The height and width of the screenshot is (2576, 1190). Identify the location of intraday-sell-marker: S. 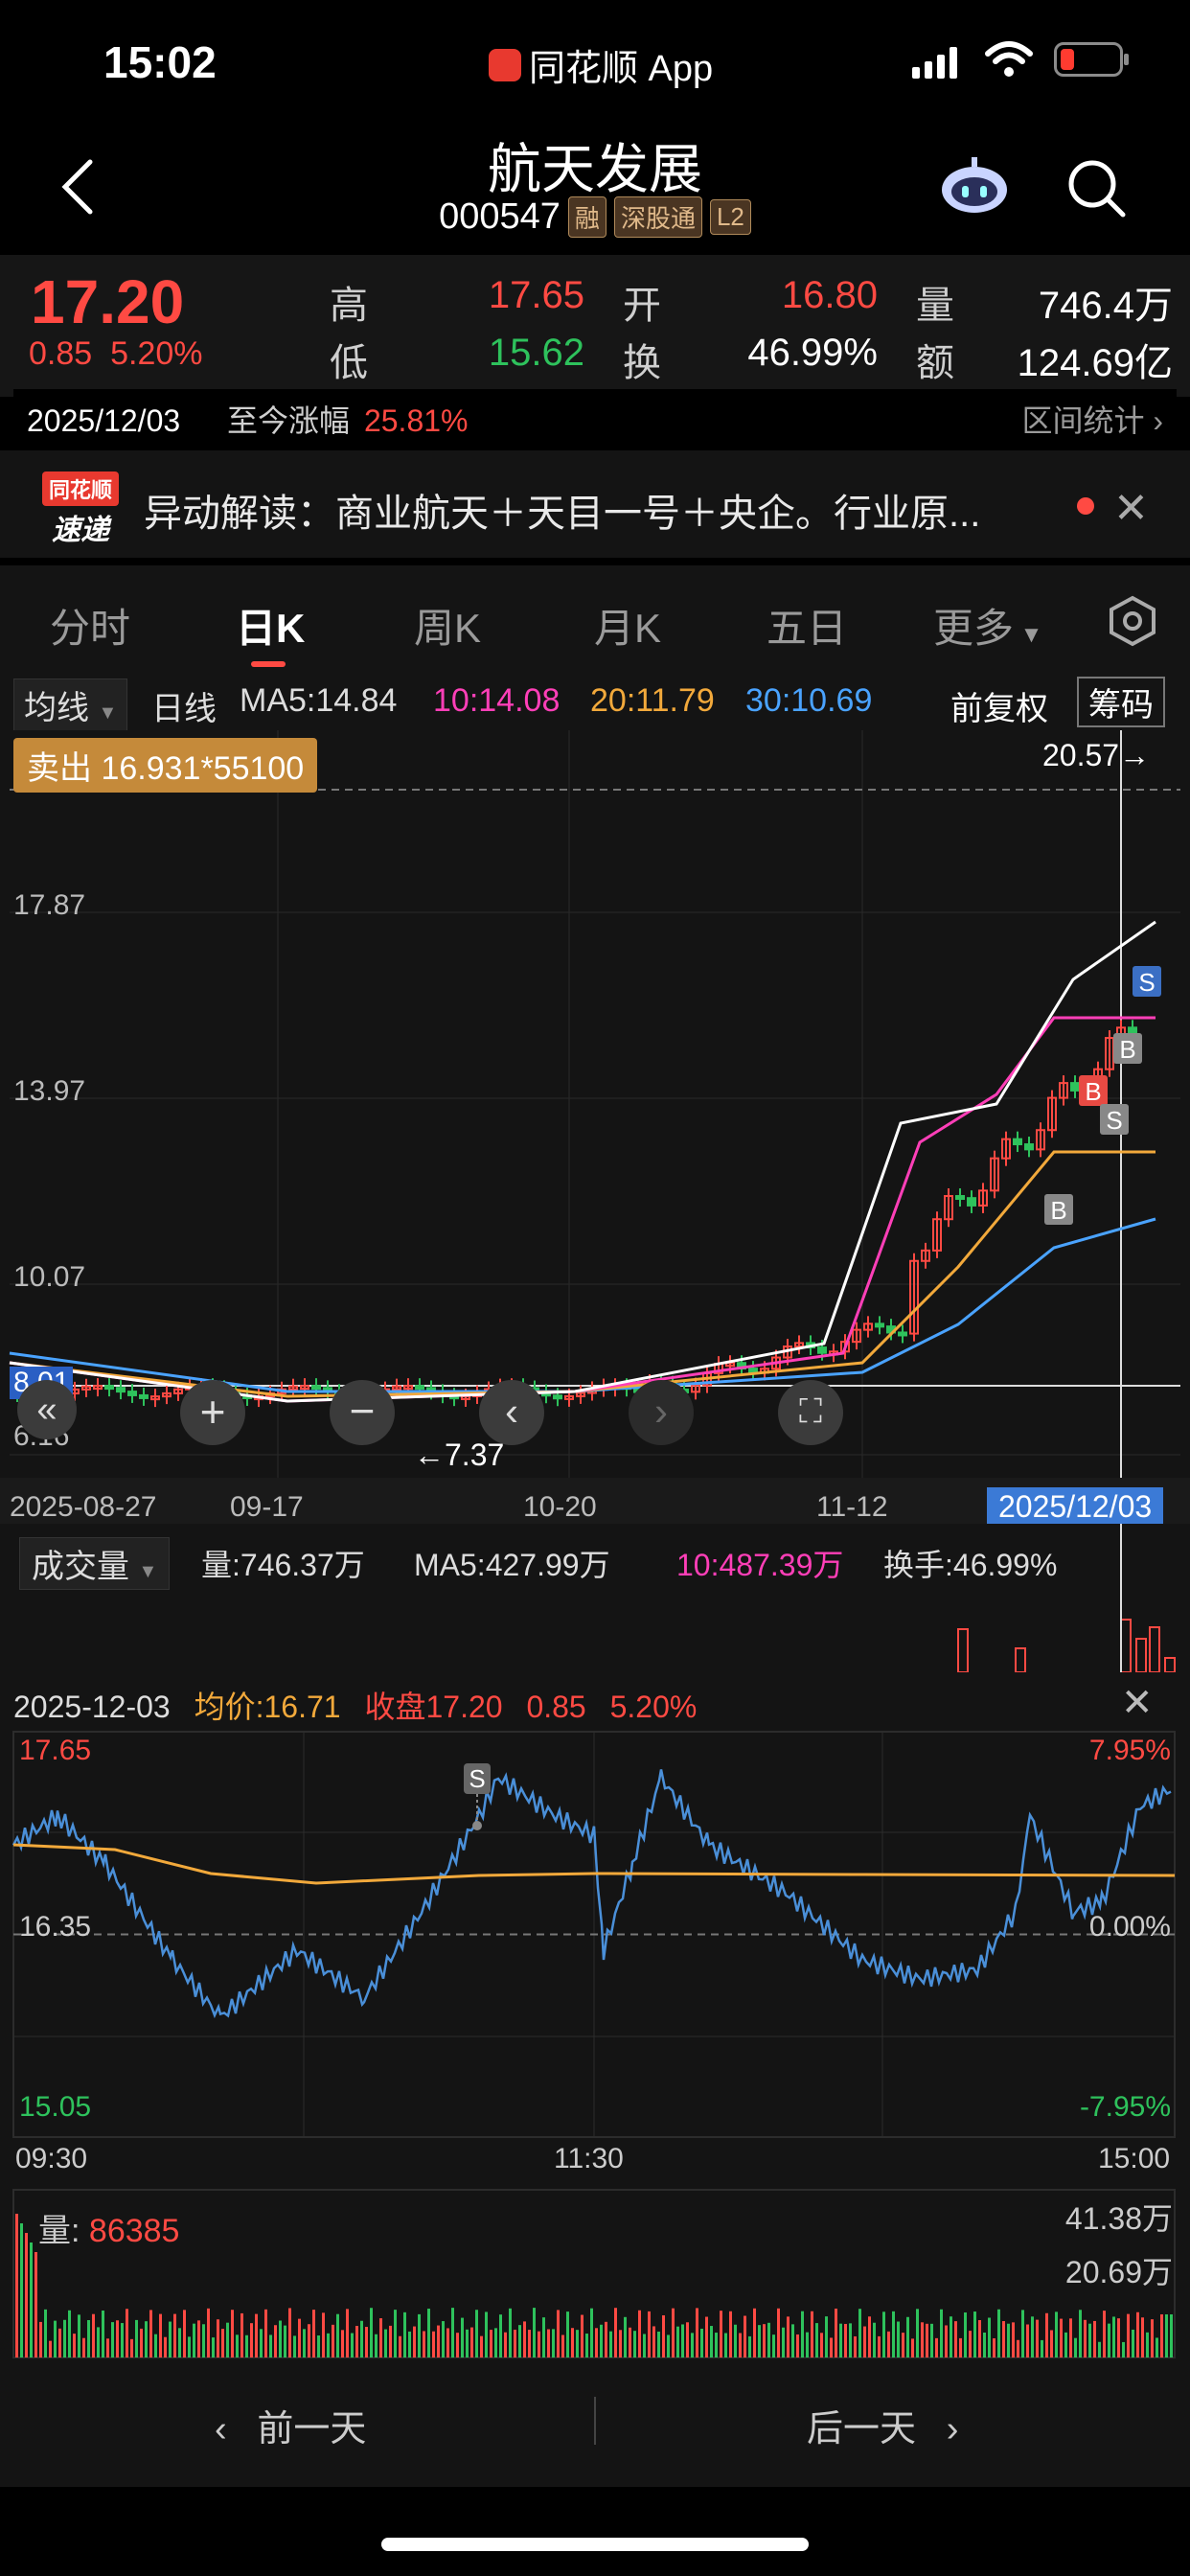
(478, 1778).